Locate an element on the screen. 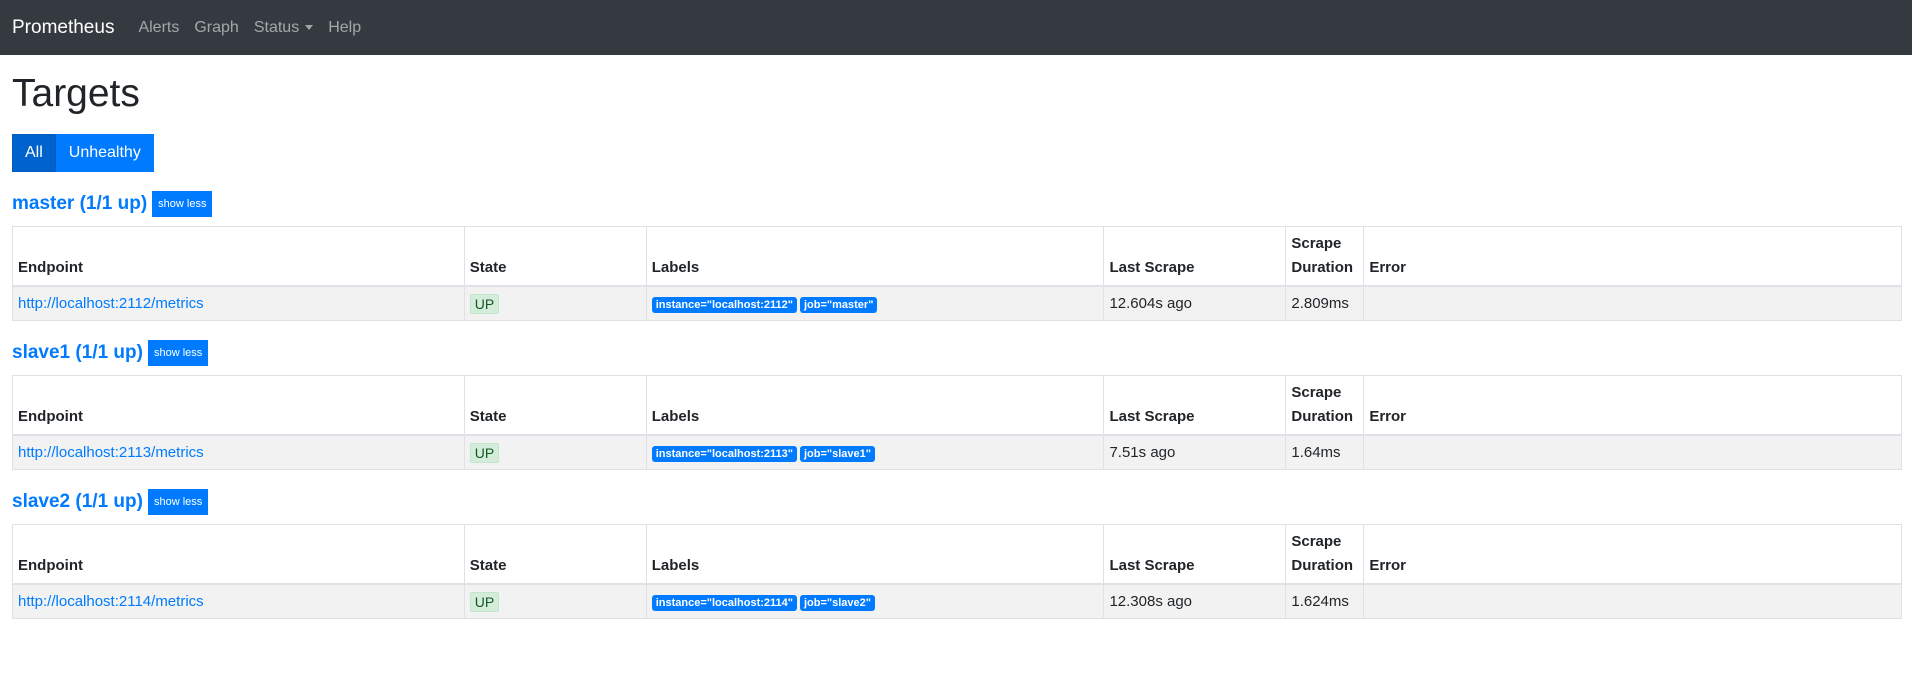 The width and height of the screenshot is (1912, 687). pool-header: slave1 (1/1 up) show less is located at coordinates (956, 353).